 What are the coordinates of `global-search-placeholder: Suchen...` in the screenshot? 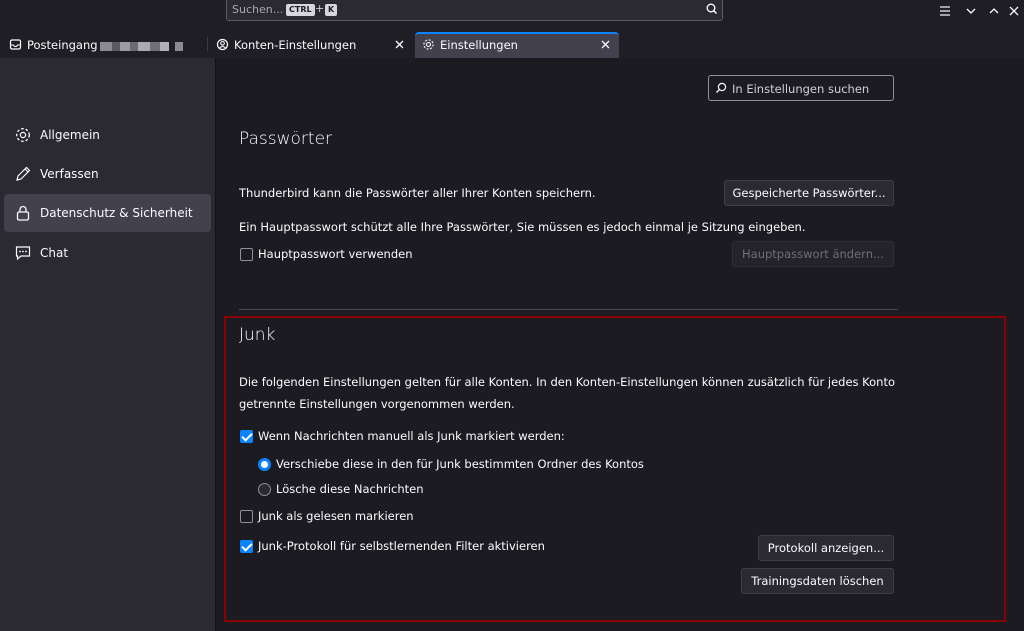 It's located at (258, 9).